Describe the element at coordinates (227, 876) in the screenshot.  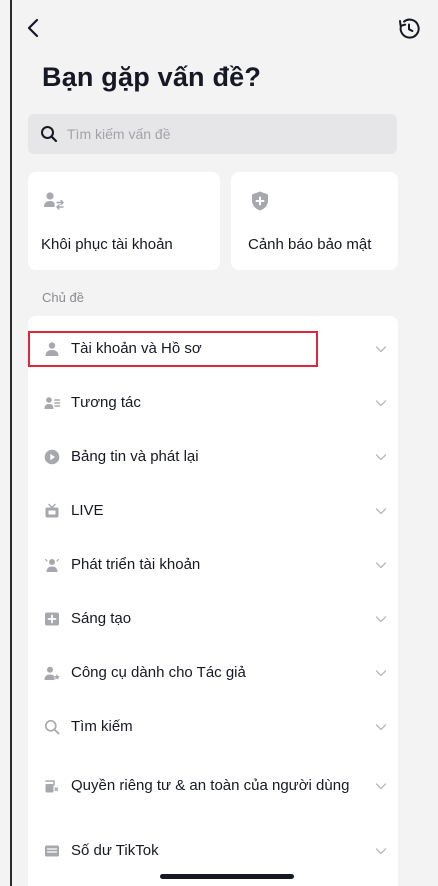
I see `home-indicator` at that location.